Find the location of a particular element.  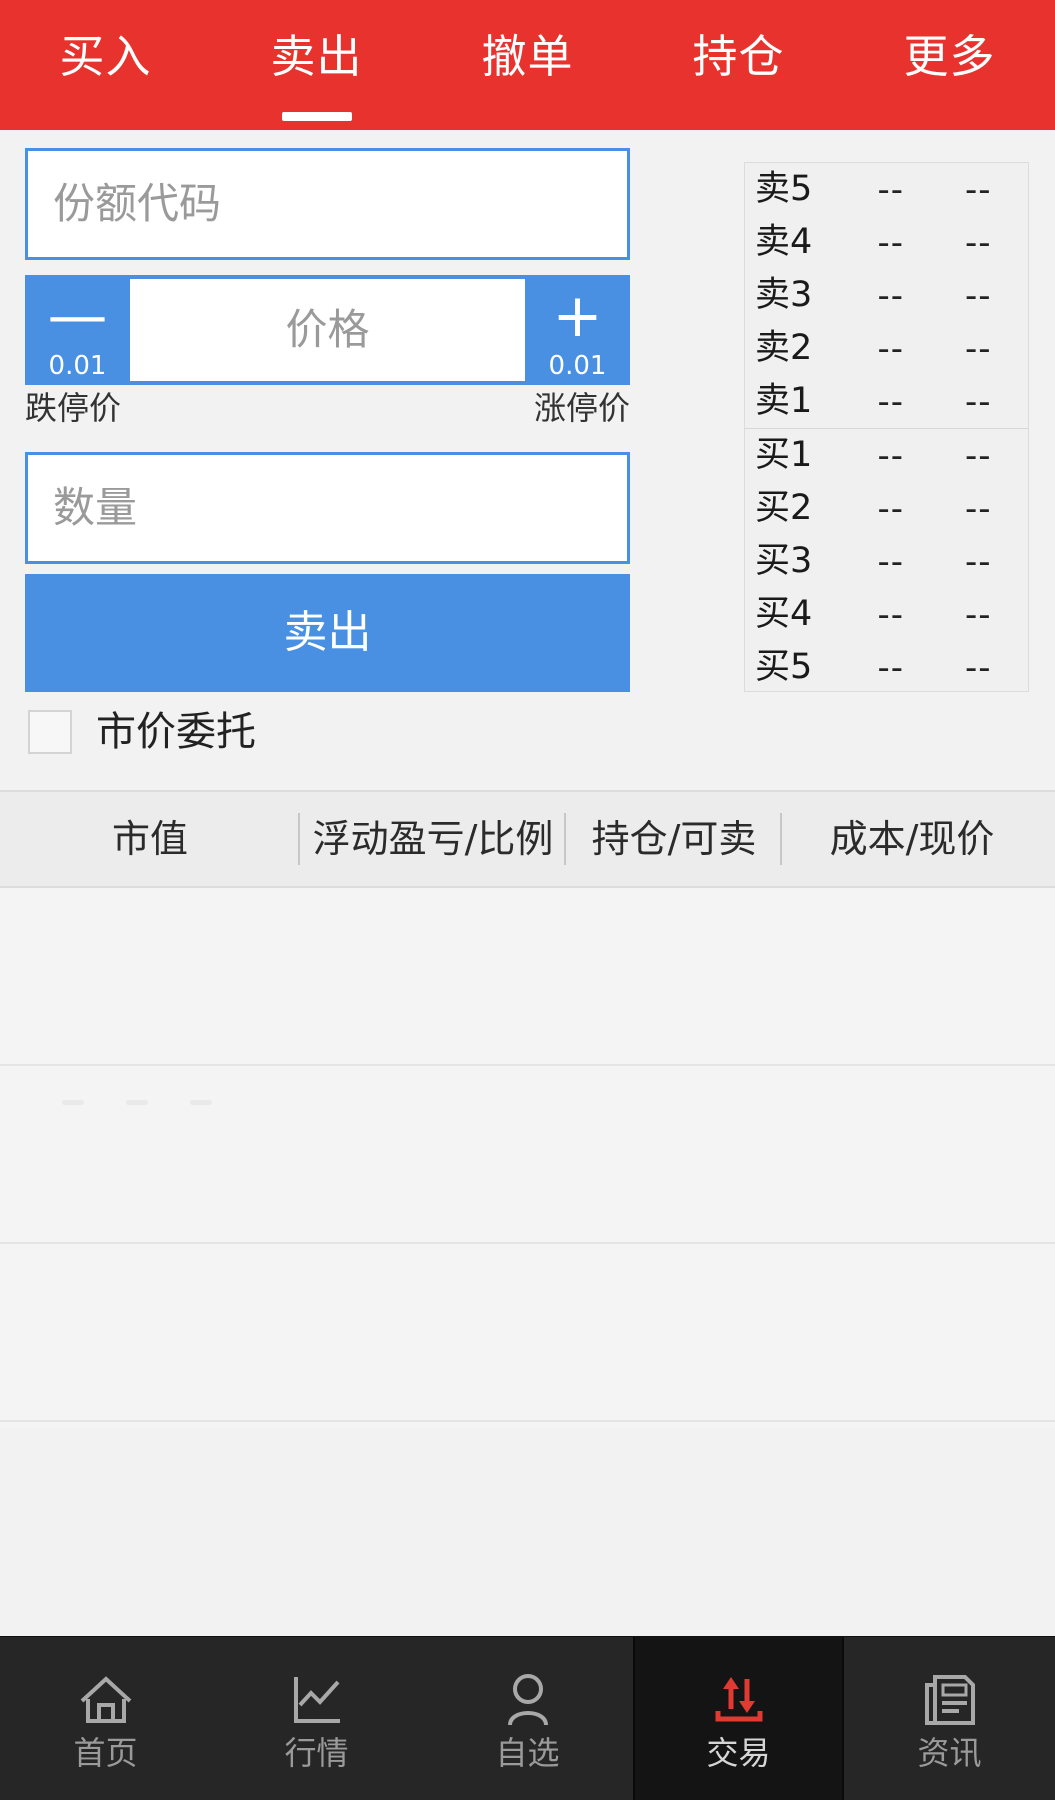

ob-ask3-volume: -- is located at coordinates (978, 295).